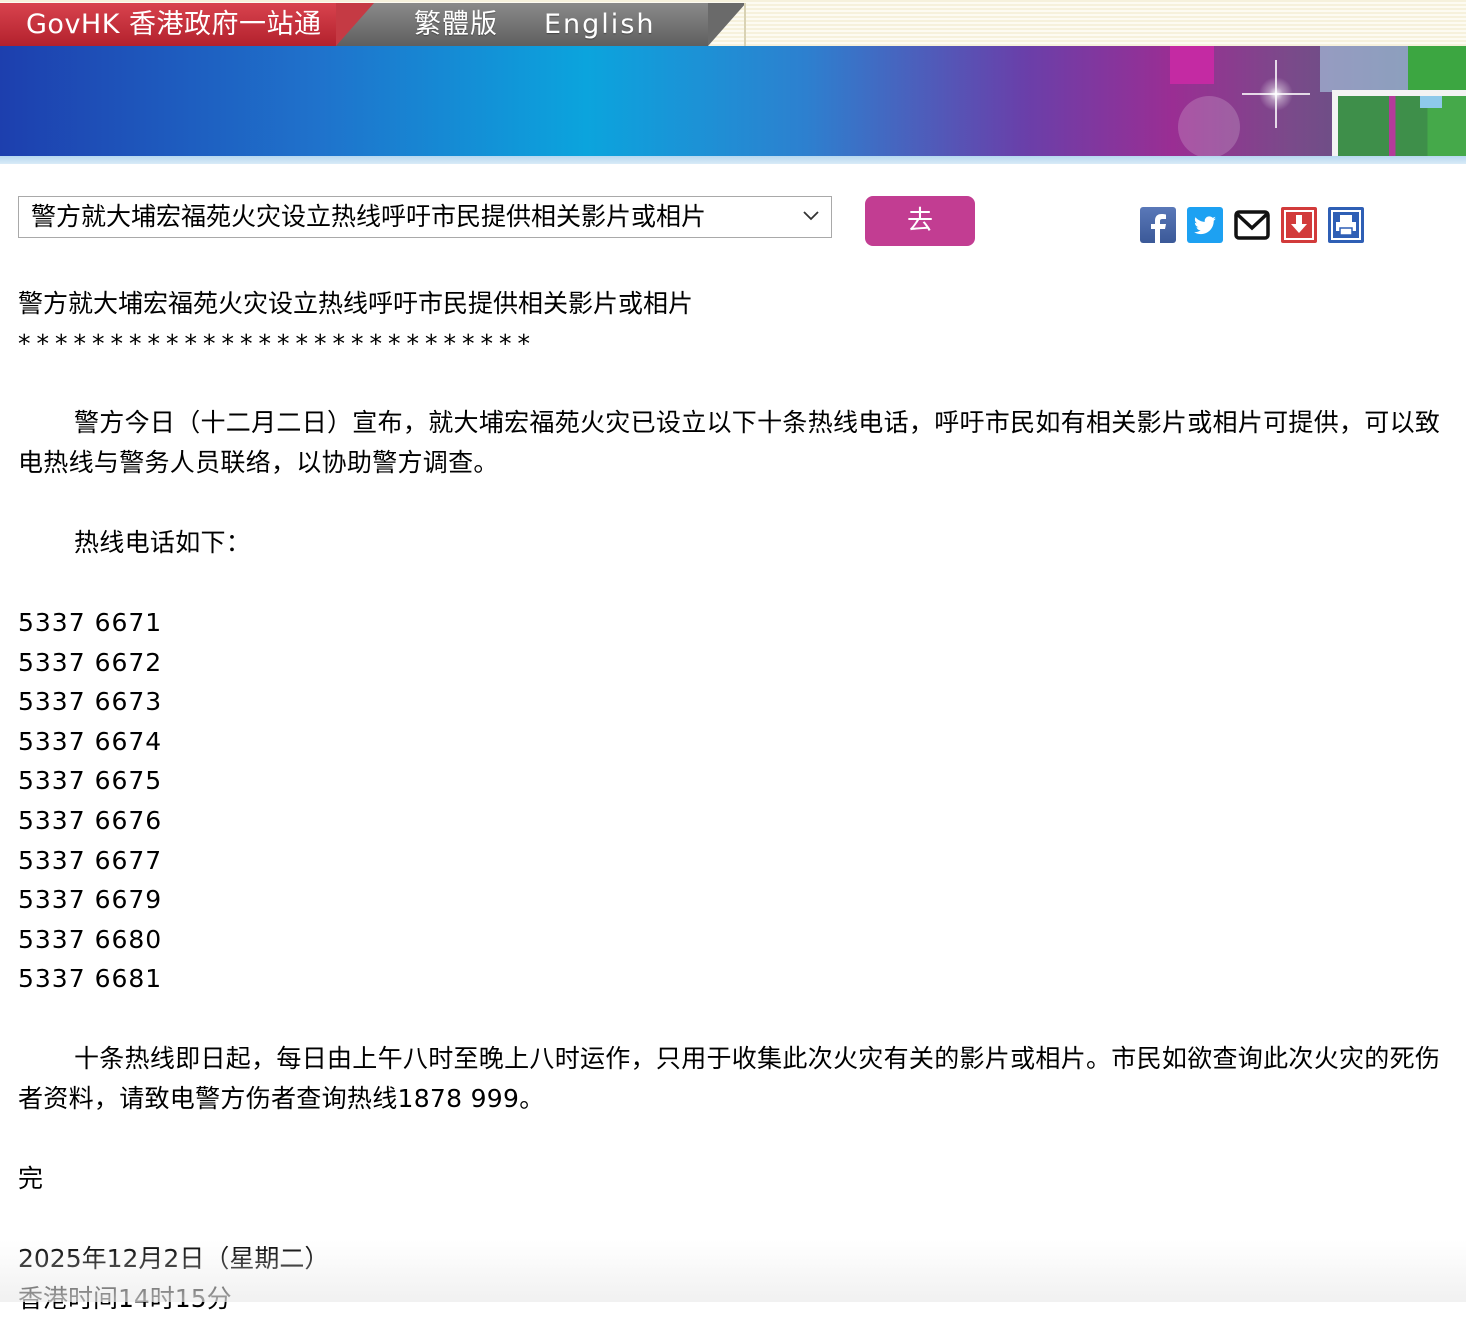  Describe the element at coordinates (355, 24) in the screenshot. I see `tab-separator` at that location.